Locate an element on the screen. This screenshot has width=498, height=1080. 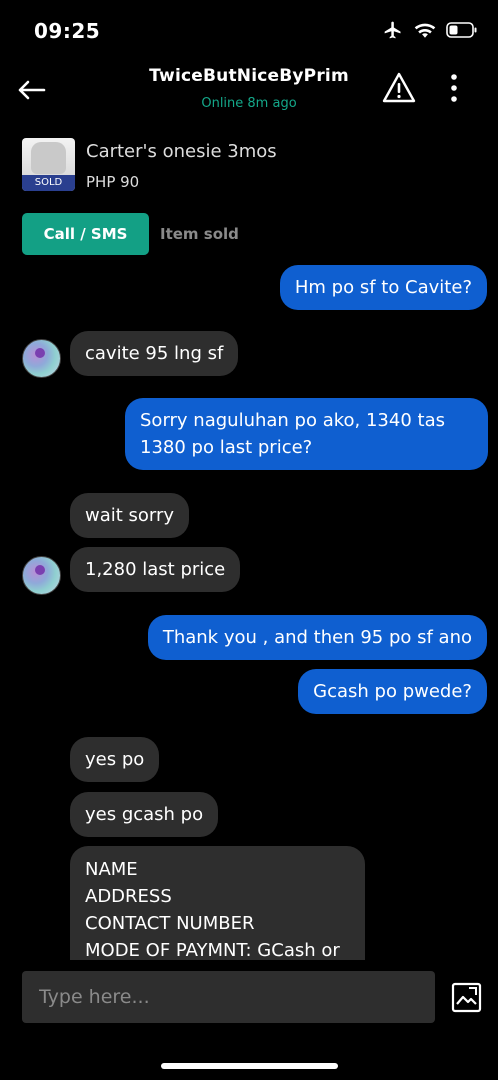
message-bubble-received: 1,280 last price is located at coordinates (155, 569).